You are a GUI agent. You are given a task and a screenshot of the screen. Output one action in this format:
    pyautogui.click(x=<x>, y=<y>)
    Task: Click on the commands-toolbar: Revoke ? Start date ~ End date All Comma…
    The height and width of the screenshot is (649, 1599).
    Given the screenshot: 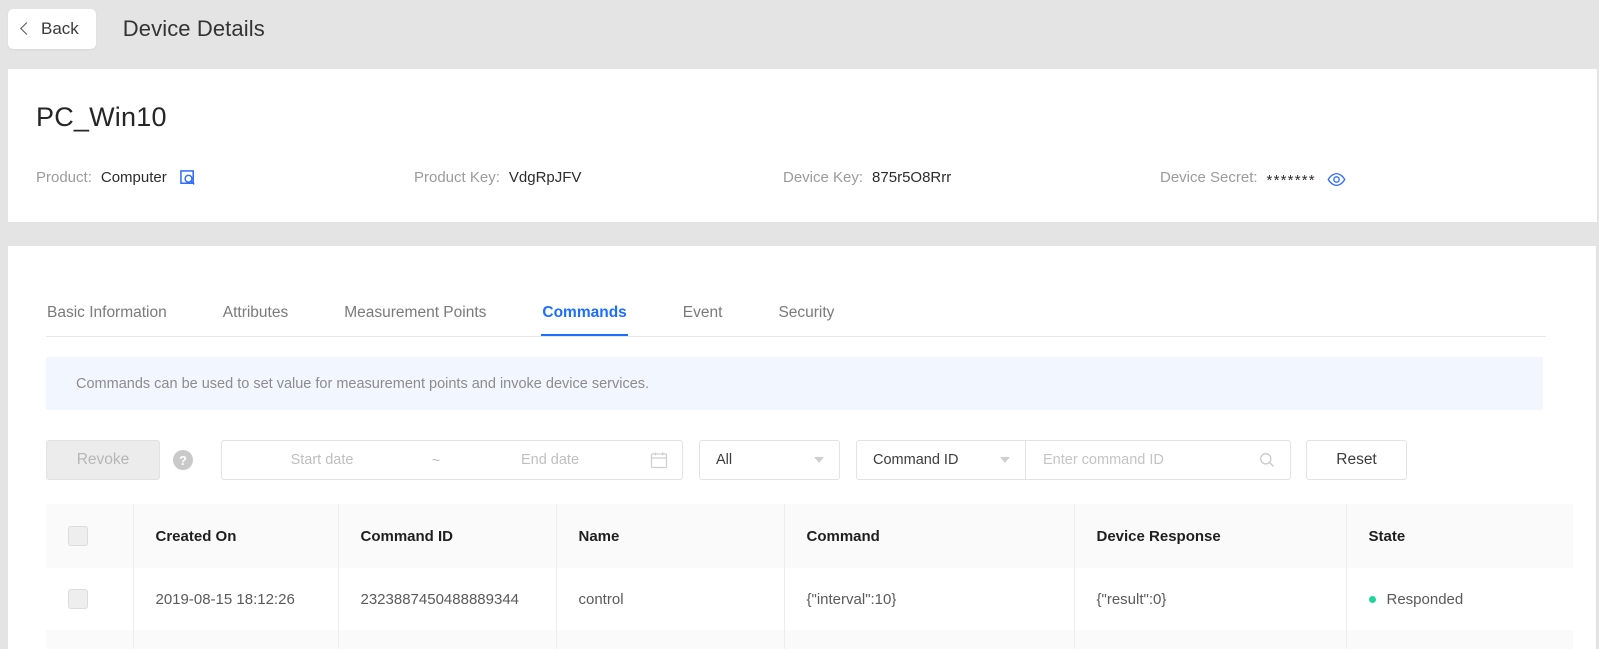 What is the action you would take?
    pyautogui.click(x=796, y=460)
    